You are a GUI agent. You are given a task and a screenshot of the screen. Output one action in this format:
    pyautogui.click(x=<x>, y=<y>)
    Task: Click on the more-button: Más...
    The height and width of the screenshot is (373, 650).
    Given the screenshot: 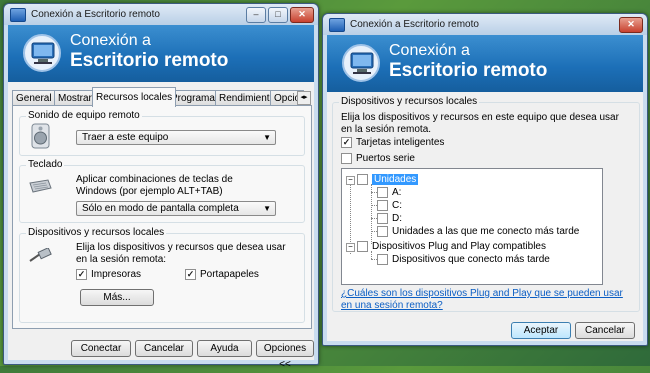 What is the action you would take?
    pyautogui.click(x=117, y=297)
    